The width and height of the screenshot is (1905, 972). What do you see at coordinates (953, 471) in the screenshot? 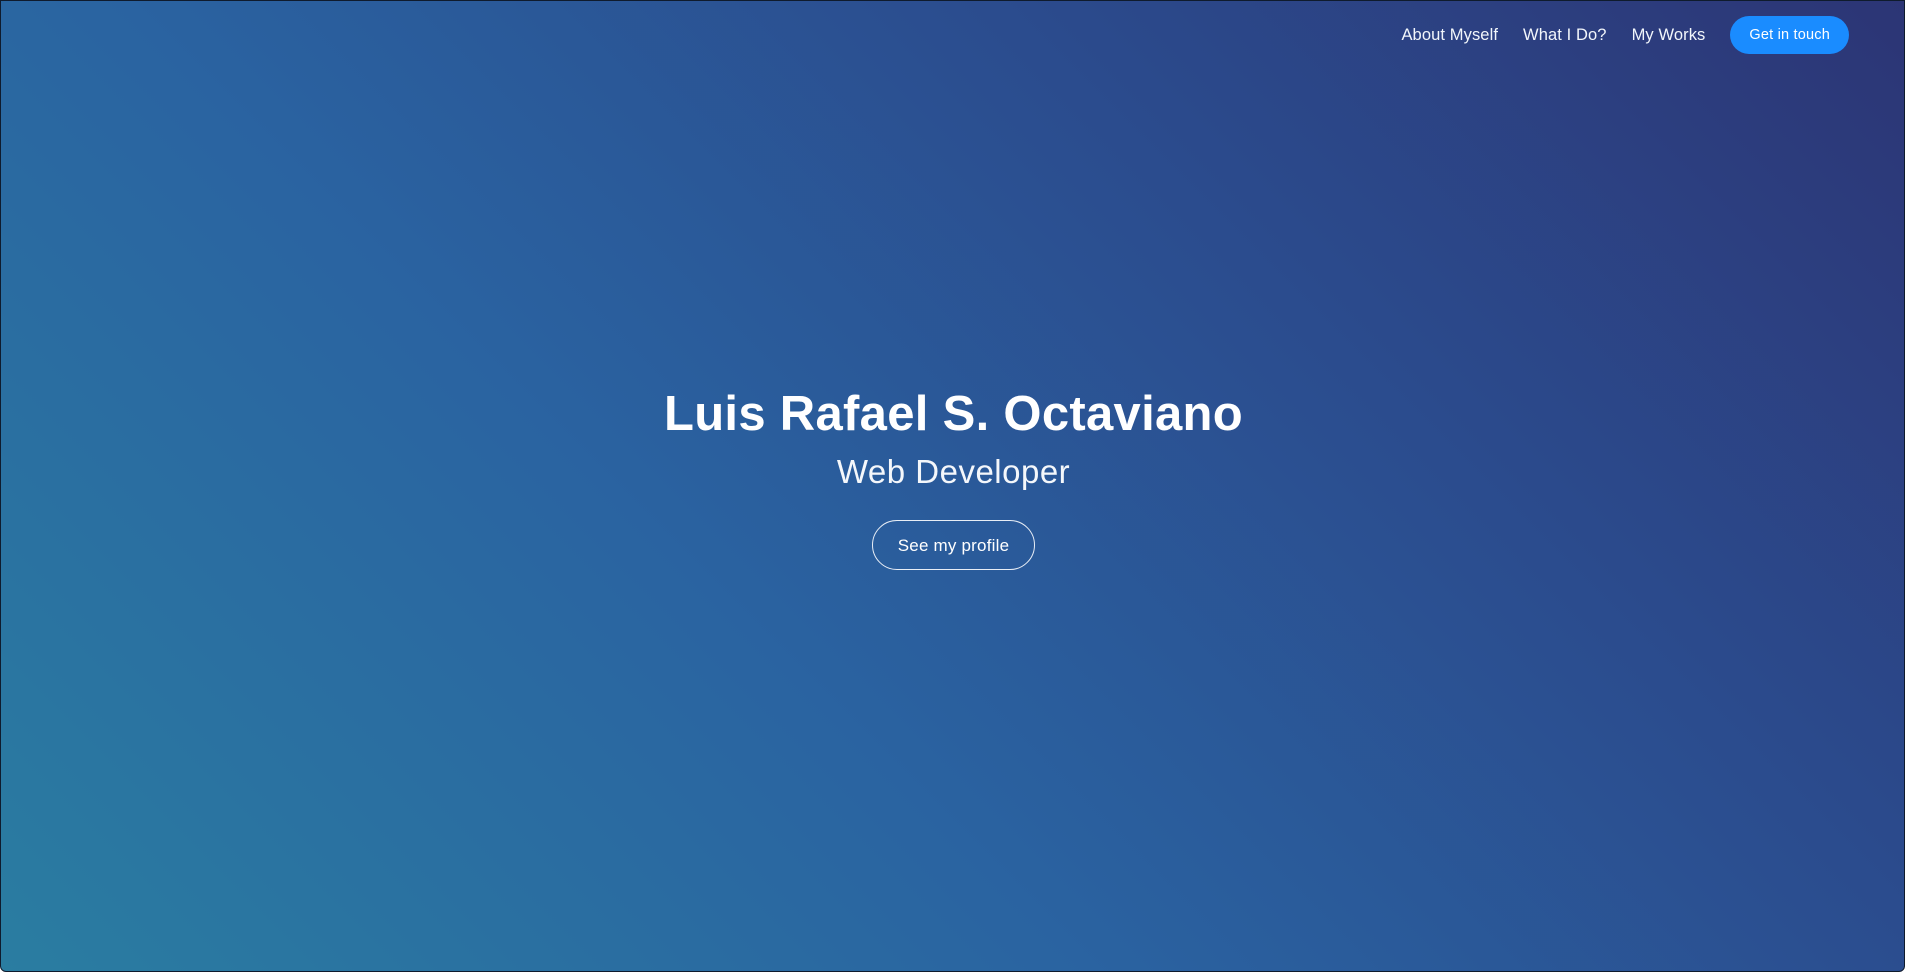
I see `hero-role: Web Developer` at bounding box center [953, 471].